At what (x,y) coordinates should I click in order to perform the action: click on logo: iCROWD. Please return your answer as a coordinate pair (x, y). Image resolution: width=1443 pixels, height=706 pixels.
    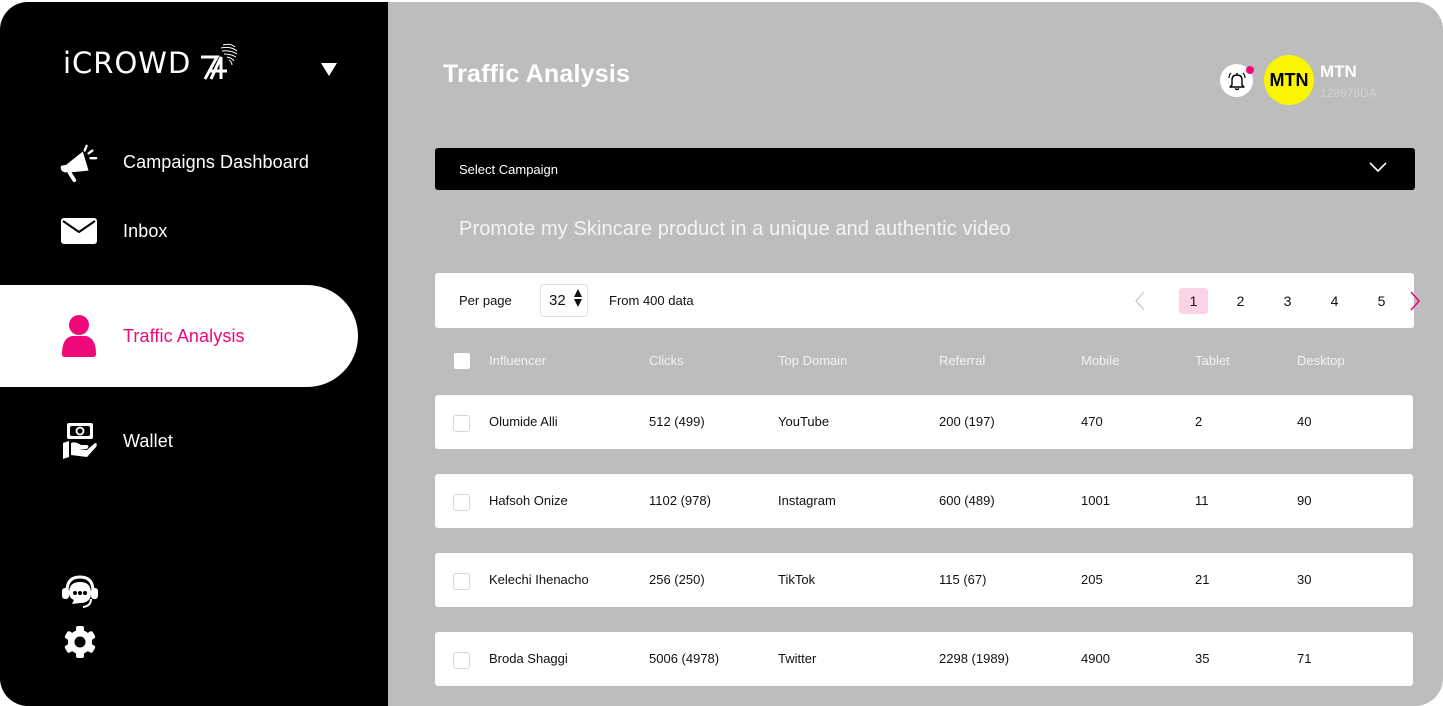
    Looking at the image, I should click on (152, 63).